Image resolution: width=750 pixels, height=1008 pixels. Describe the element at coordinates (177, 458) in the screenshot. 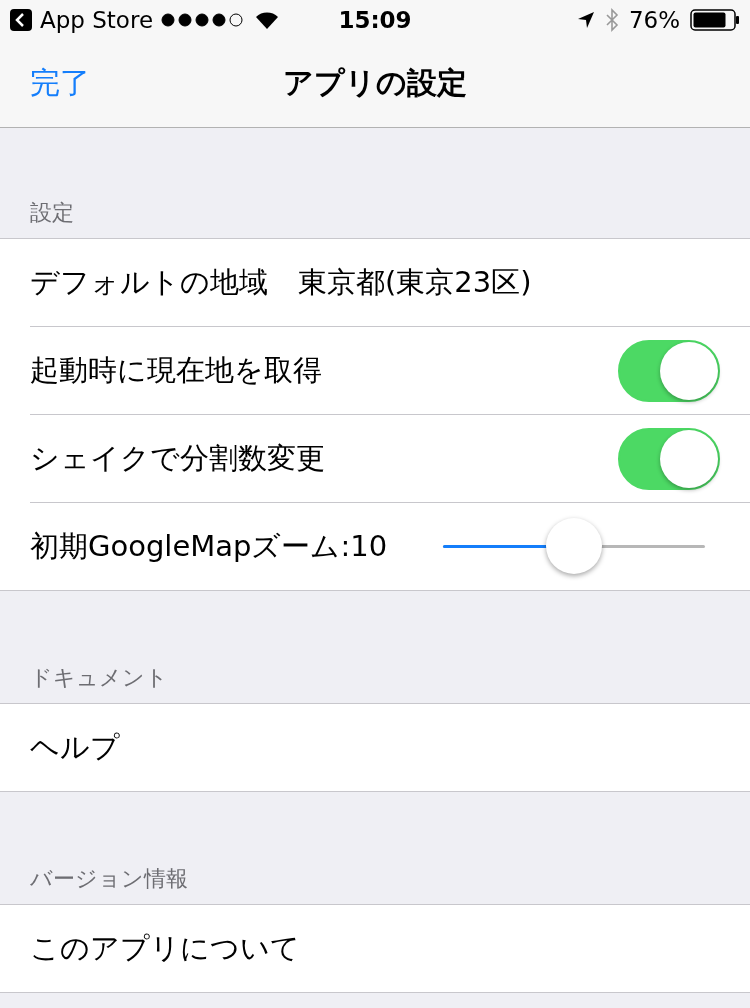

I see `setting-label: シェイクで分割数変更` at that location.